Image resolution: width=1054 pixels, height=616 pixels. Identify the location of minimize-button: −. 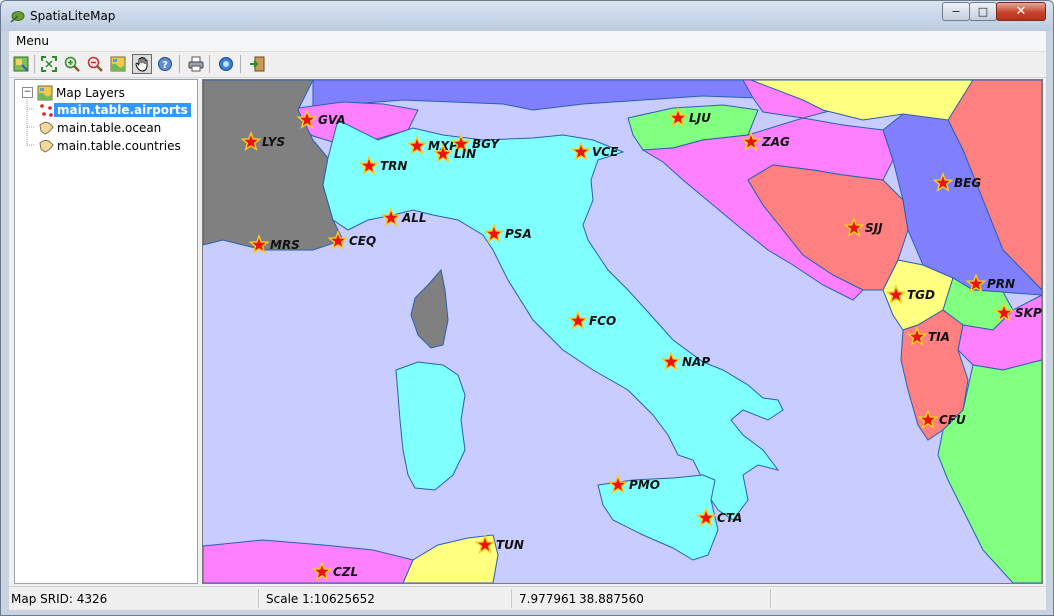
(956, 11).